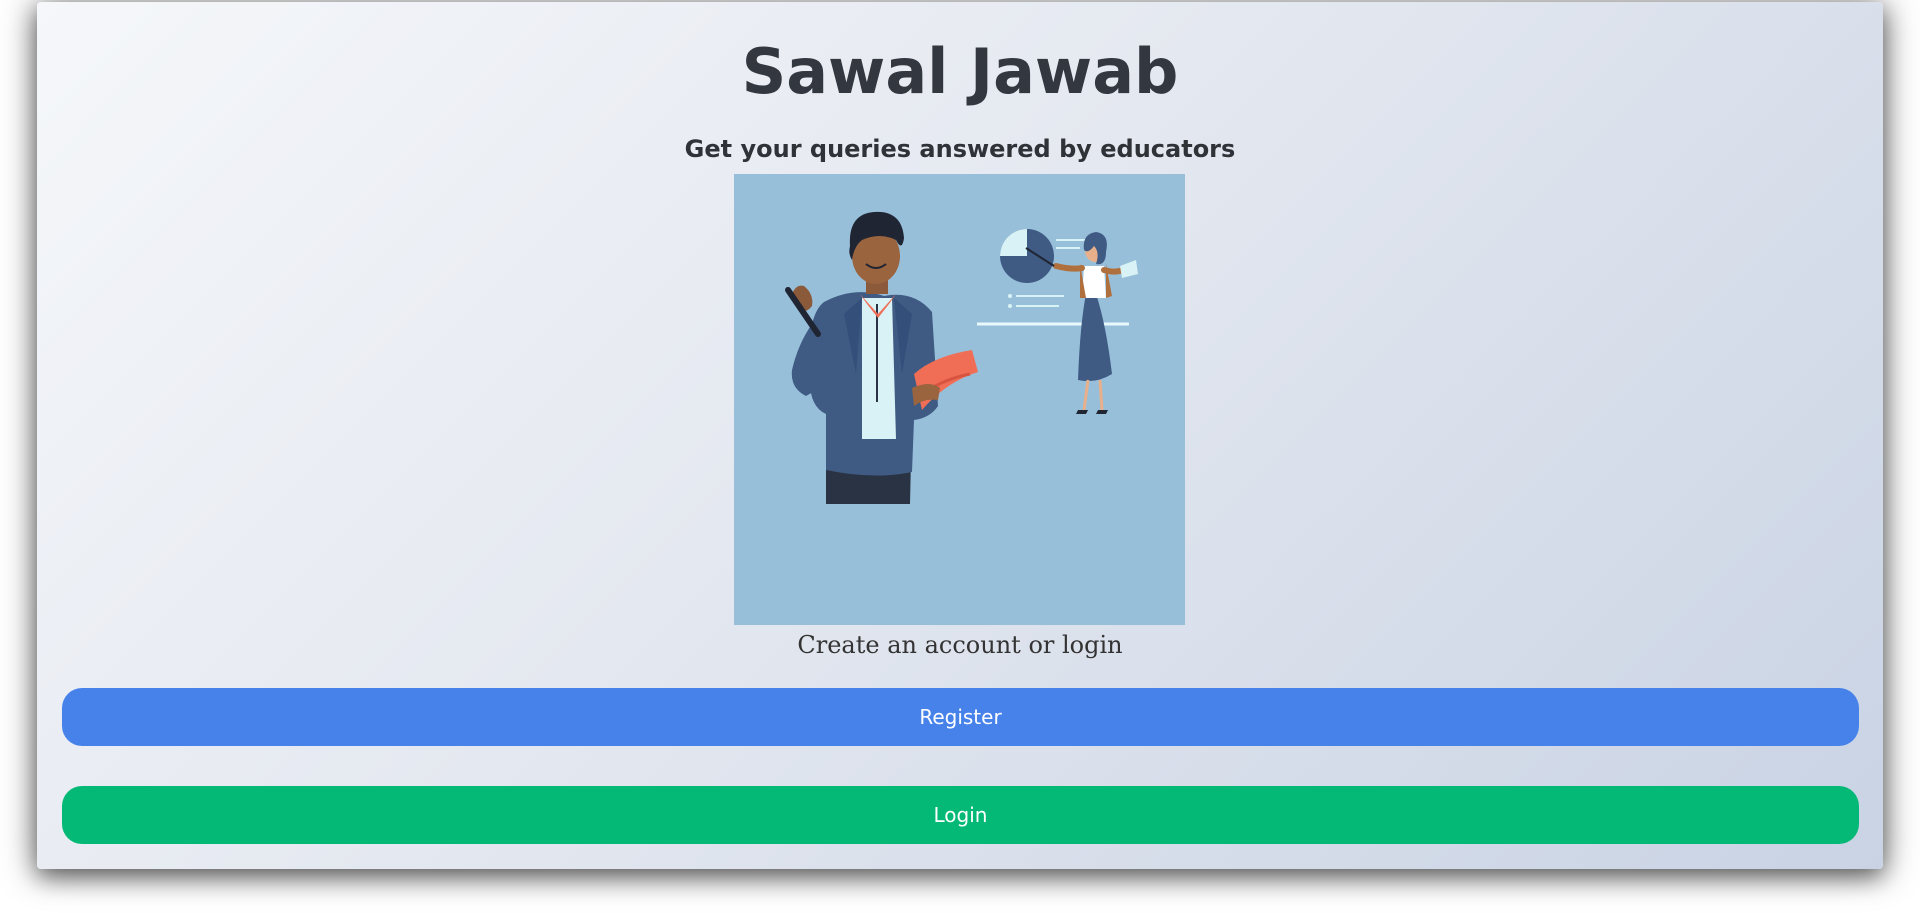  What do you see at coordinates (960, 815) in the screenshot?
I see `login-button: Login` at bounding box center [960, 815].